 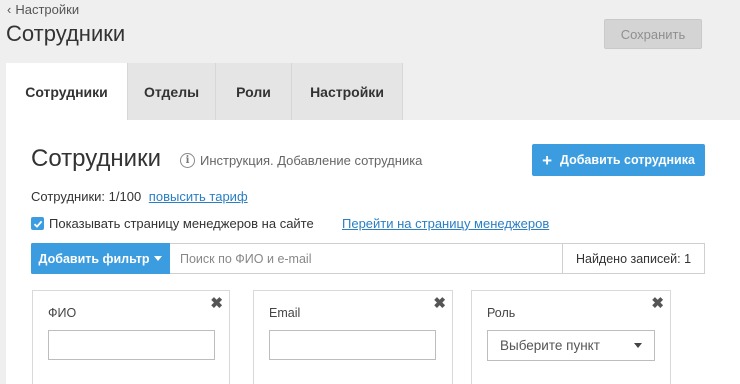 What do you see at coordinates (633, 258) in the screenshot?
I see `records-found: Найдено записей: 1` at bounding box center [633, 258].